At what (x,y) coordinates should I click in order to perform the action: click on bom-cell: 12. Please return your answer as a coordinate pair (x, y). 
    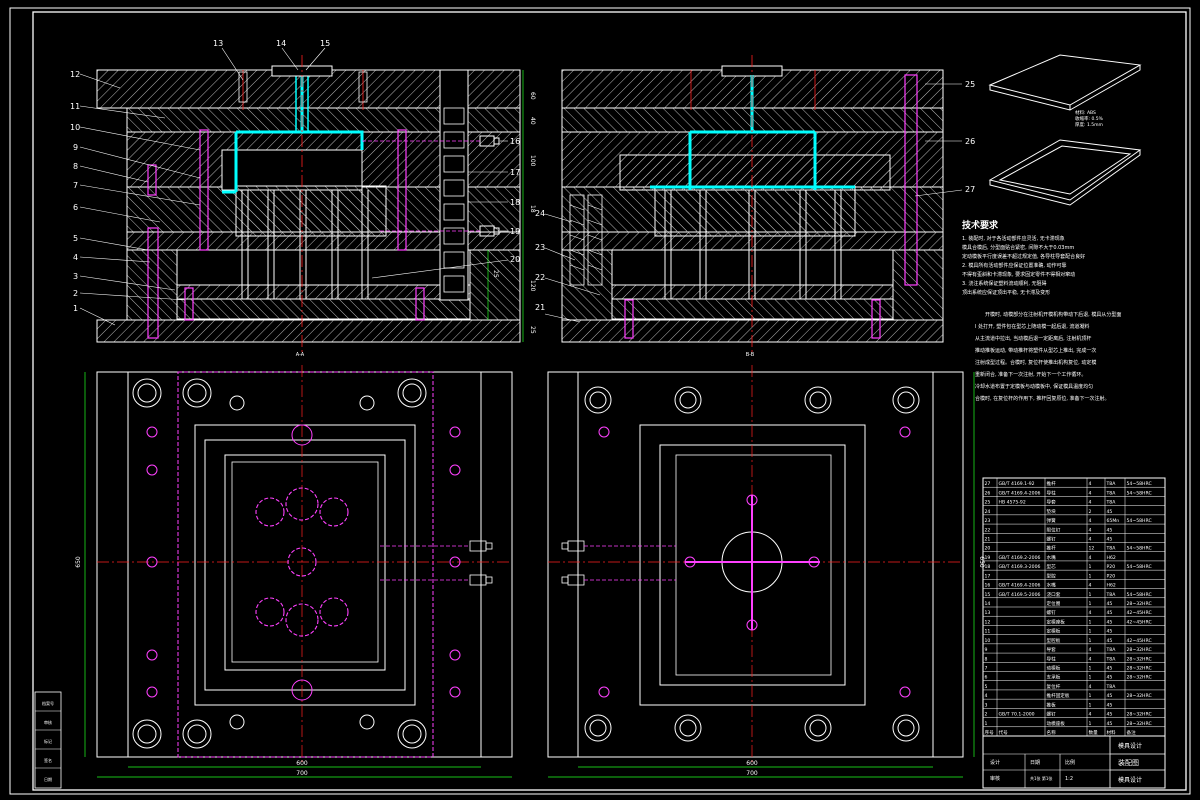
    Looking at the image, I should click on (988, 622).